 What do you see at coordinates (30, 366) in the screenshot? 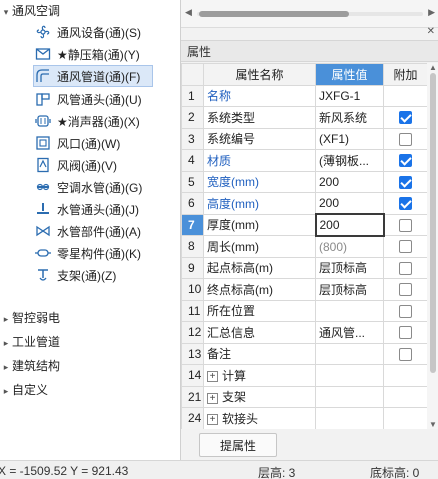
I see `tree-group-building-structure: ▸ 建筑结构` at bounding box center [30, 366].